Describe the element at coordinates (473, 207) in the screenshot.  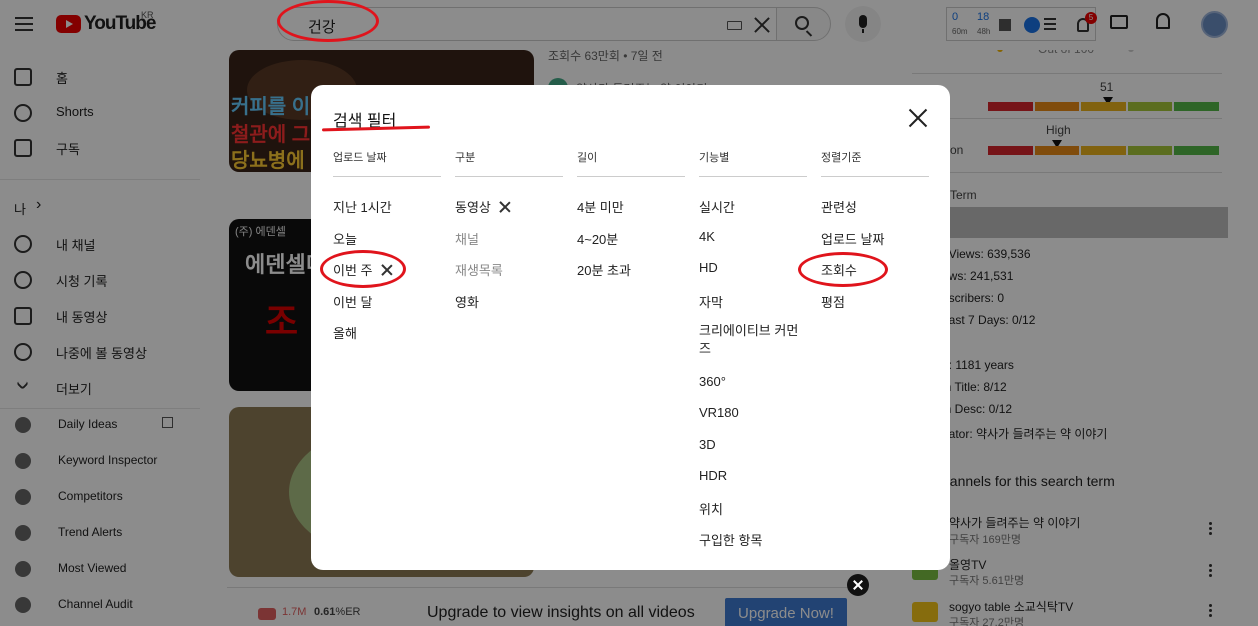
I see `filter-option-label: 동영상` at that location.